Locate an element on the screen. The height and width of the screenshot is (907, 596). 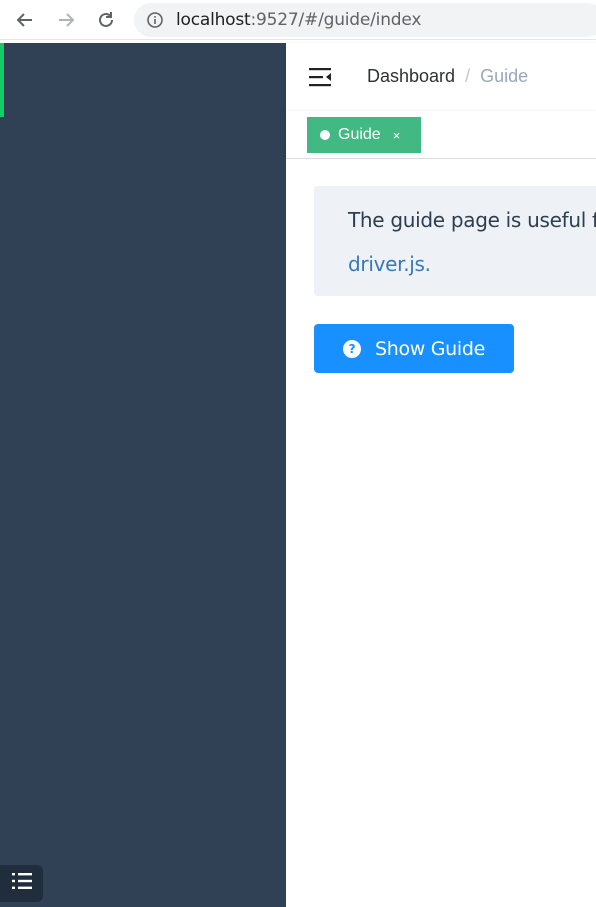
hamburger-icon is located at coordinates (321, 77).